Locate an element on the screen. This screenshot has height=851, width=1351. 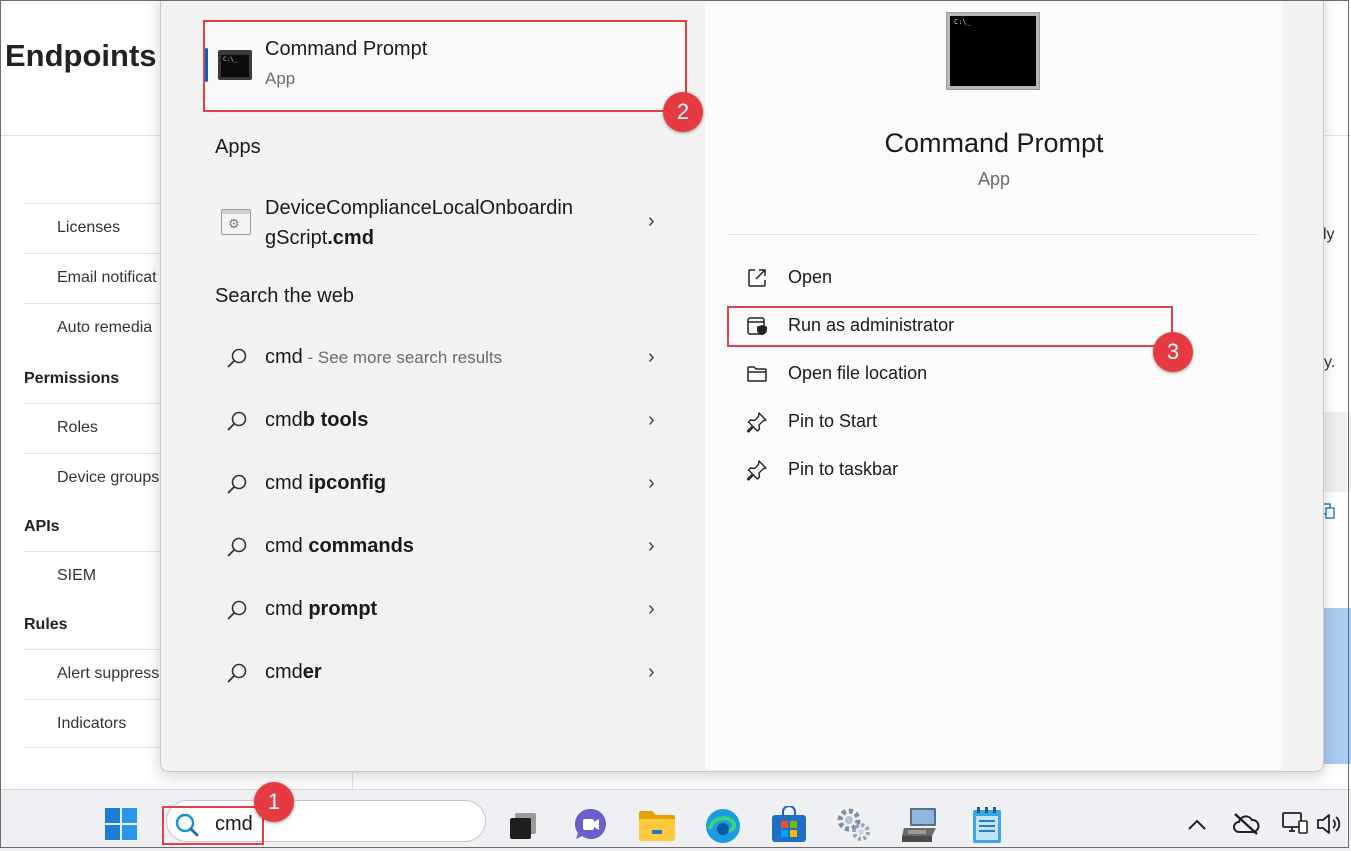
app-result-line2: gScript.cmd is located at coordinates (319, 238).